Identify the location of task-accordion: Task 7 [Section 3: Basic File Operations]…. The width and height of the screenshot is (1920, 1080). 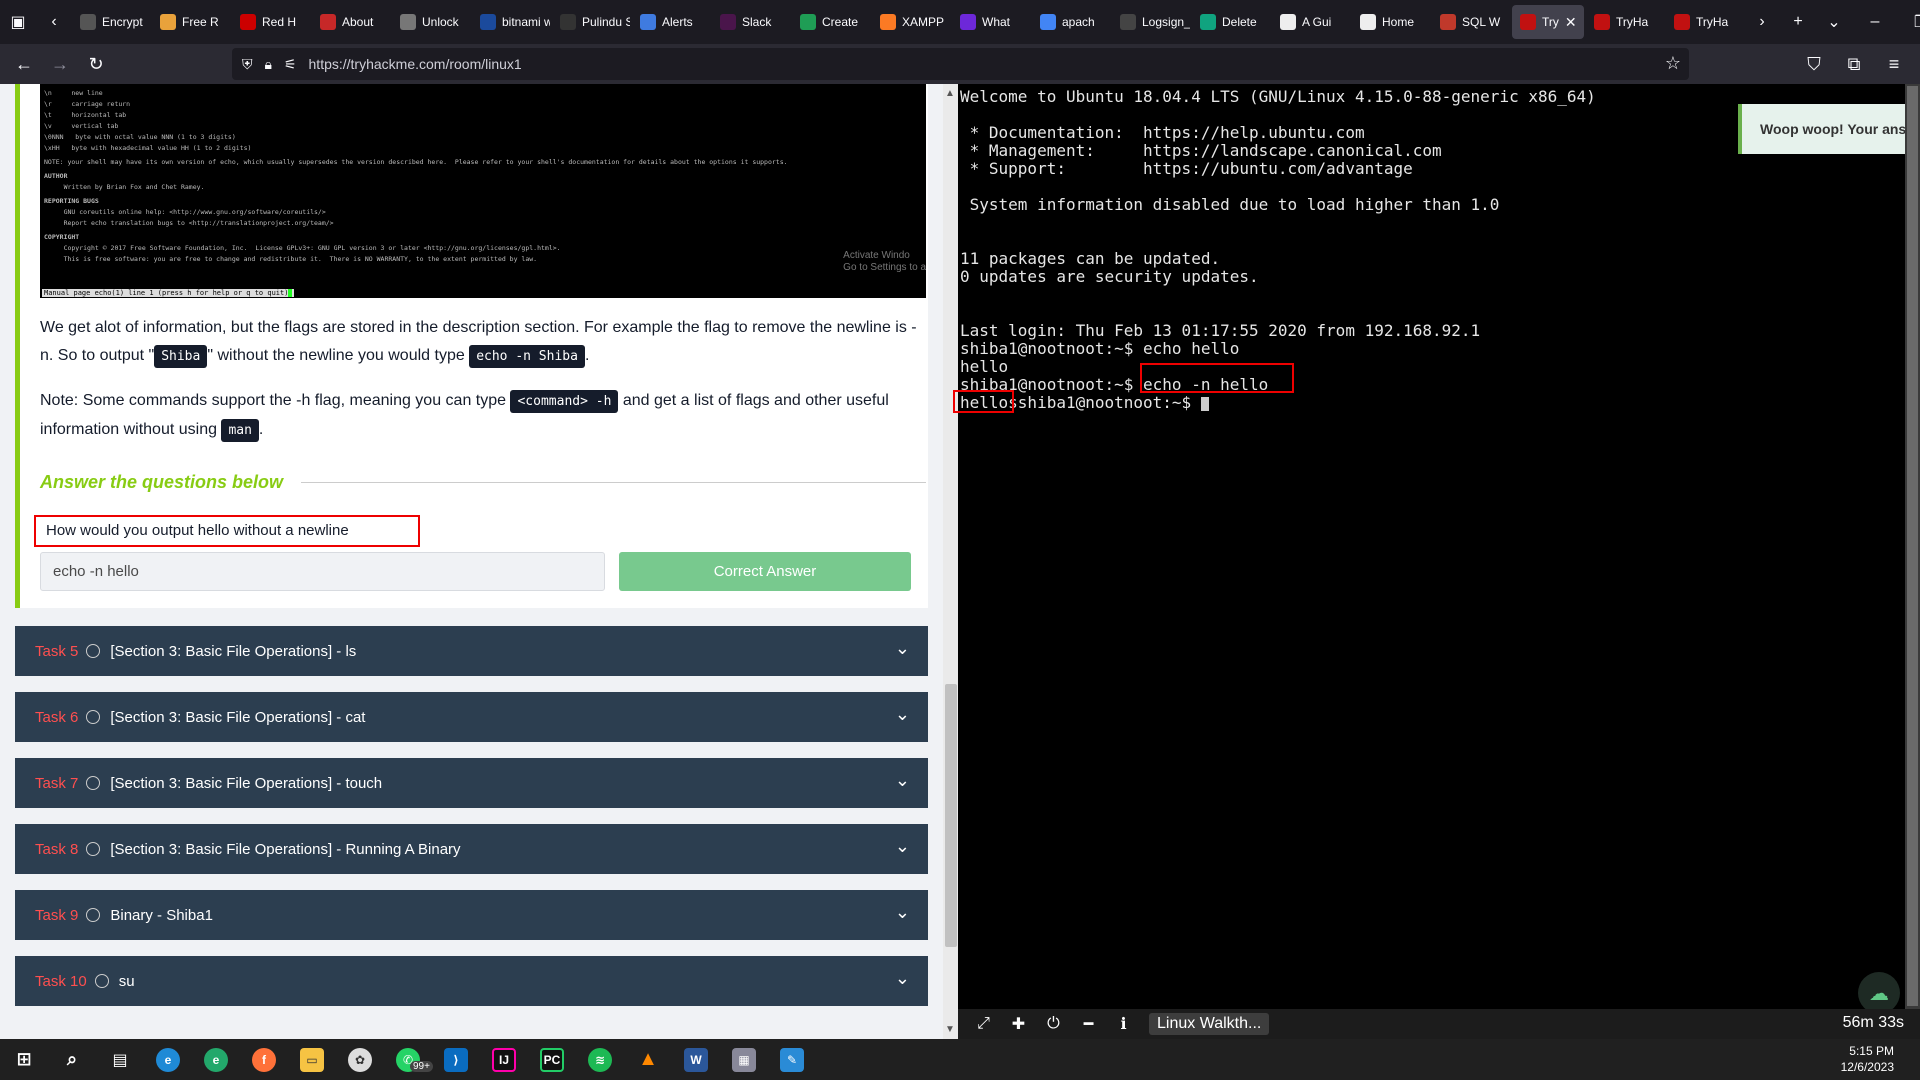
(471, 783).